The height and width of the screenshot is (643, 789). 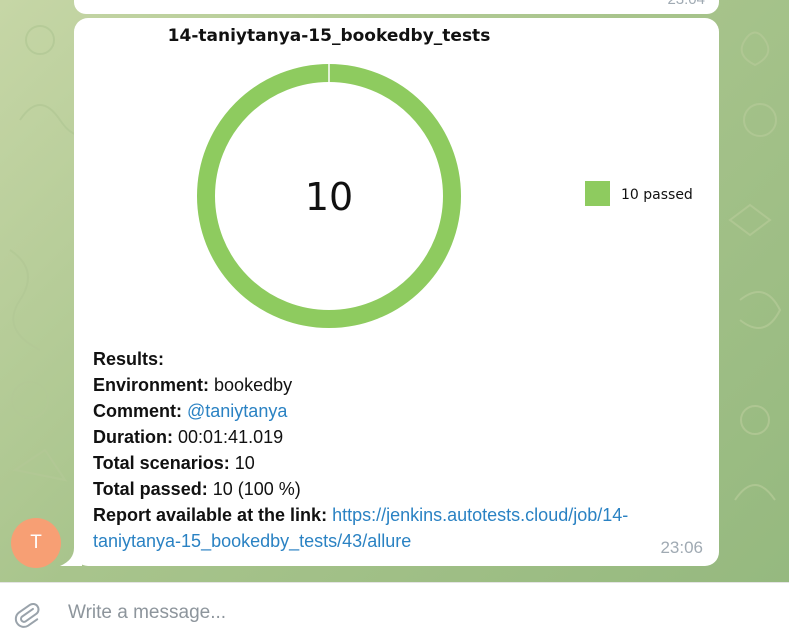 What do you see at coordinates (197, 489) in the screenshot?
I see `total-passed-line: Total passed: 10 (100 %)` at bounding box center [197, 489].